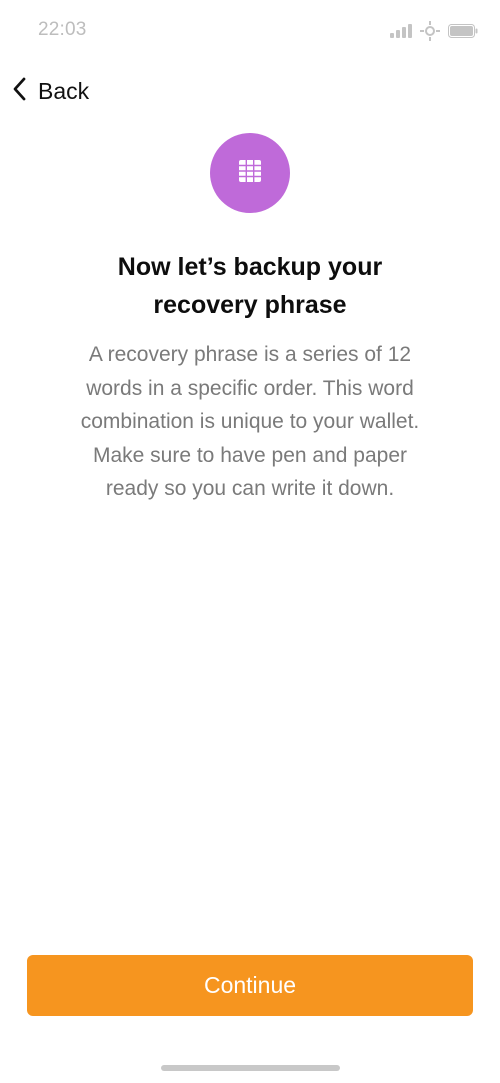 This screenshot has height=1083, width=500. What do you see at coordinates (250, 488) in the screenshot?
I see `description-line-5: ready so you can write it down.` at bounding box center [250, 488].